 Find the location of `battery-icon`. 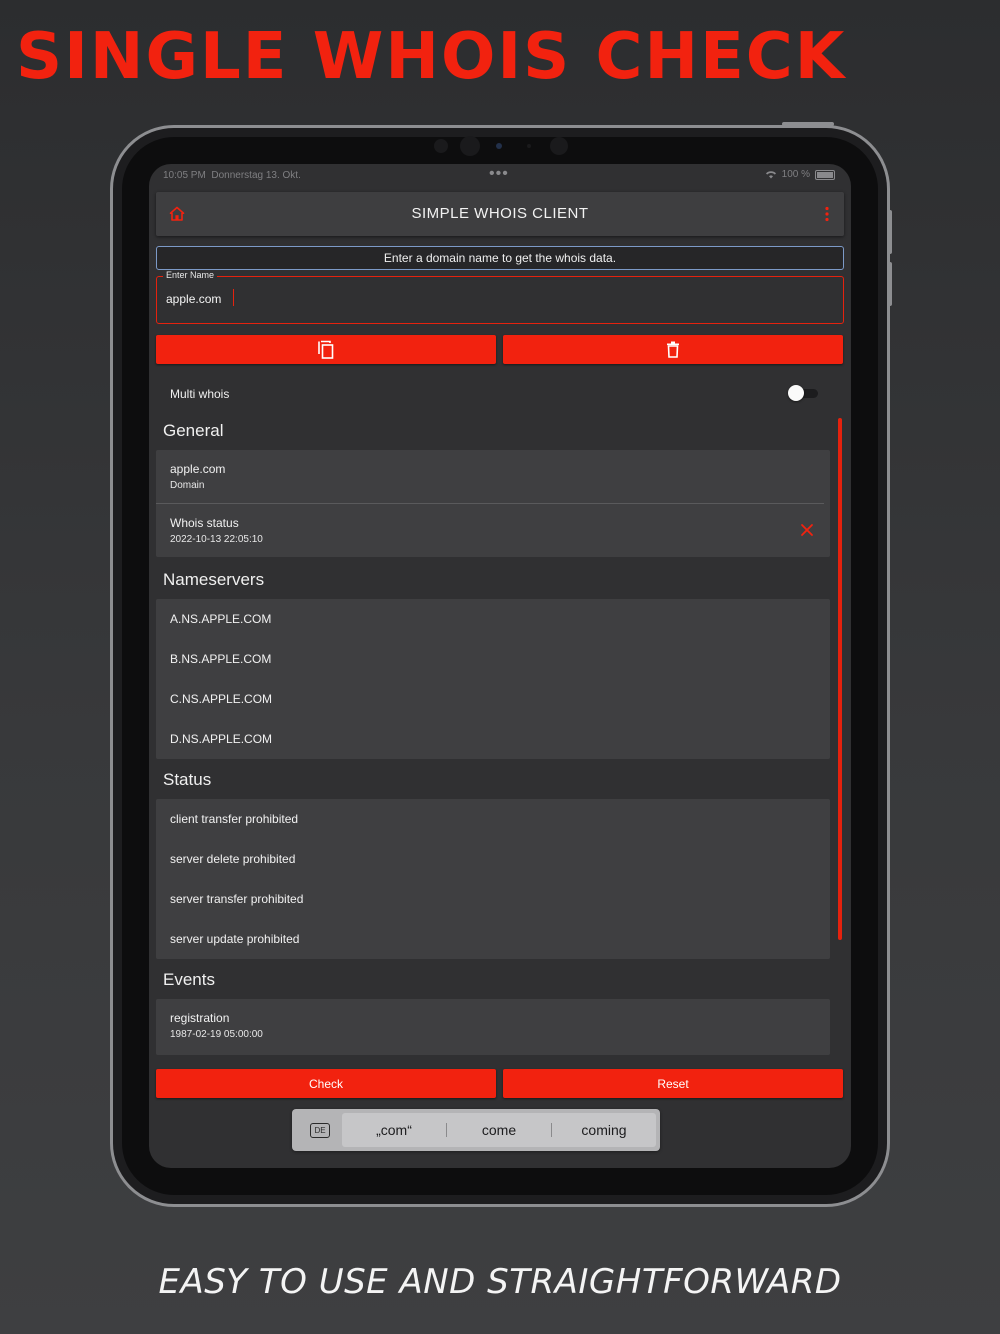

battery-icon is located at coordinates (825, 174).